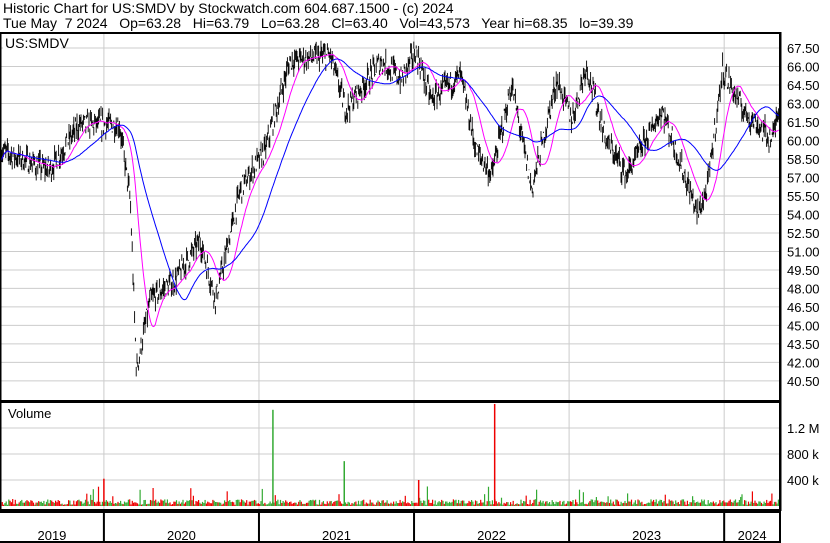  I want to click on y-tick-label: 49.50, so click(803, 270).